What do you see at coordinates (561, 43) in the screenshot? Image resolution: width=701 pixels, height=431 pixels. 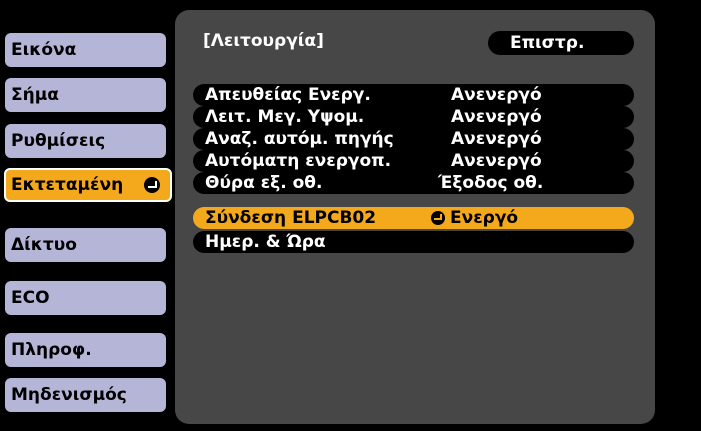 I see `back-button: Επιστρ.` at bounding box center [561, 43].